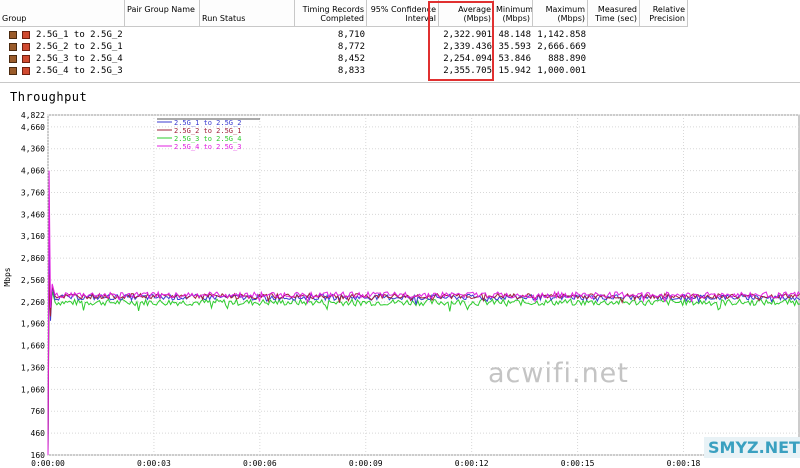 This screenshot has height=468, width=800. Describe the element at coordinates (351, 35) in the screenshot. I see `row-records: 8,710` at that location.